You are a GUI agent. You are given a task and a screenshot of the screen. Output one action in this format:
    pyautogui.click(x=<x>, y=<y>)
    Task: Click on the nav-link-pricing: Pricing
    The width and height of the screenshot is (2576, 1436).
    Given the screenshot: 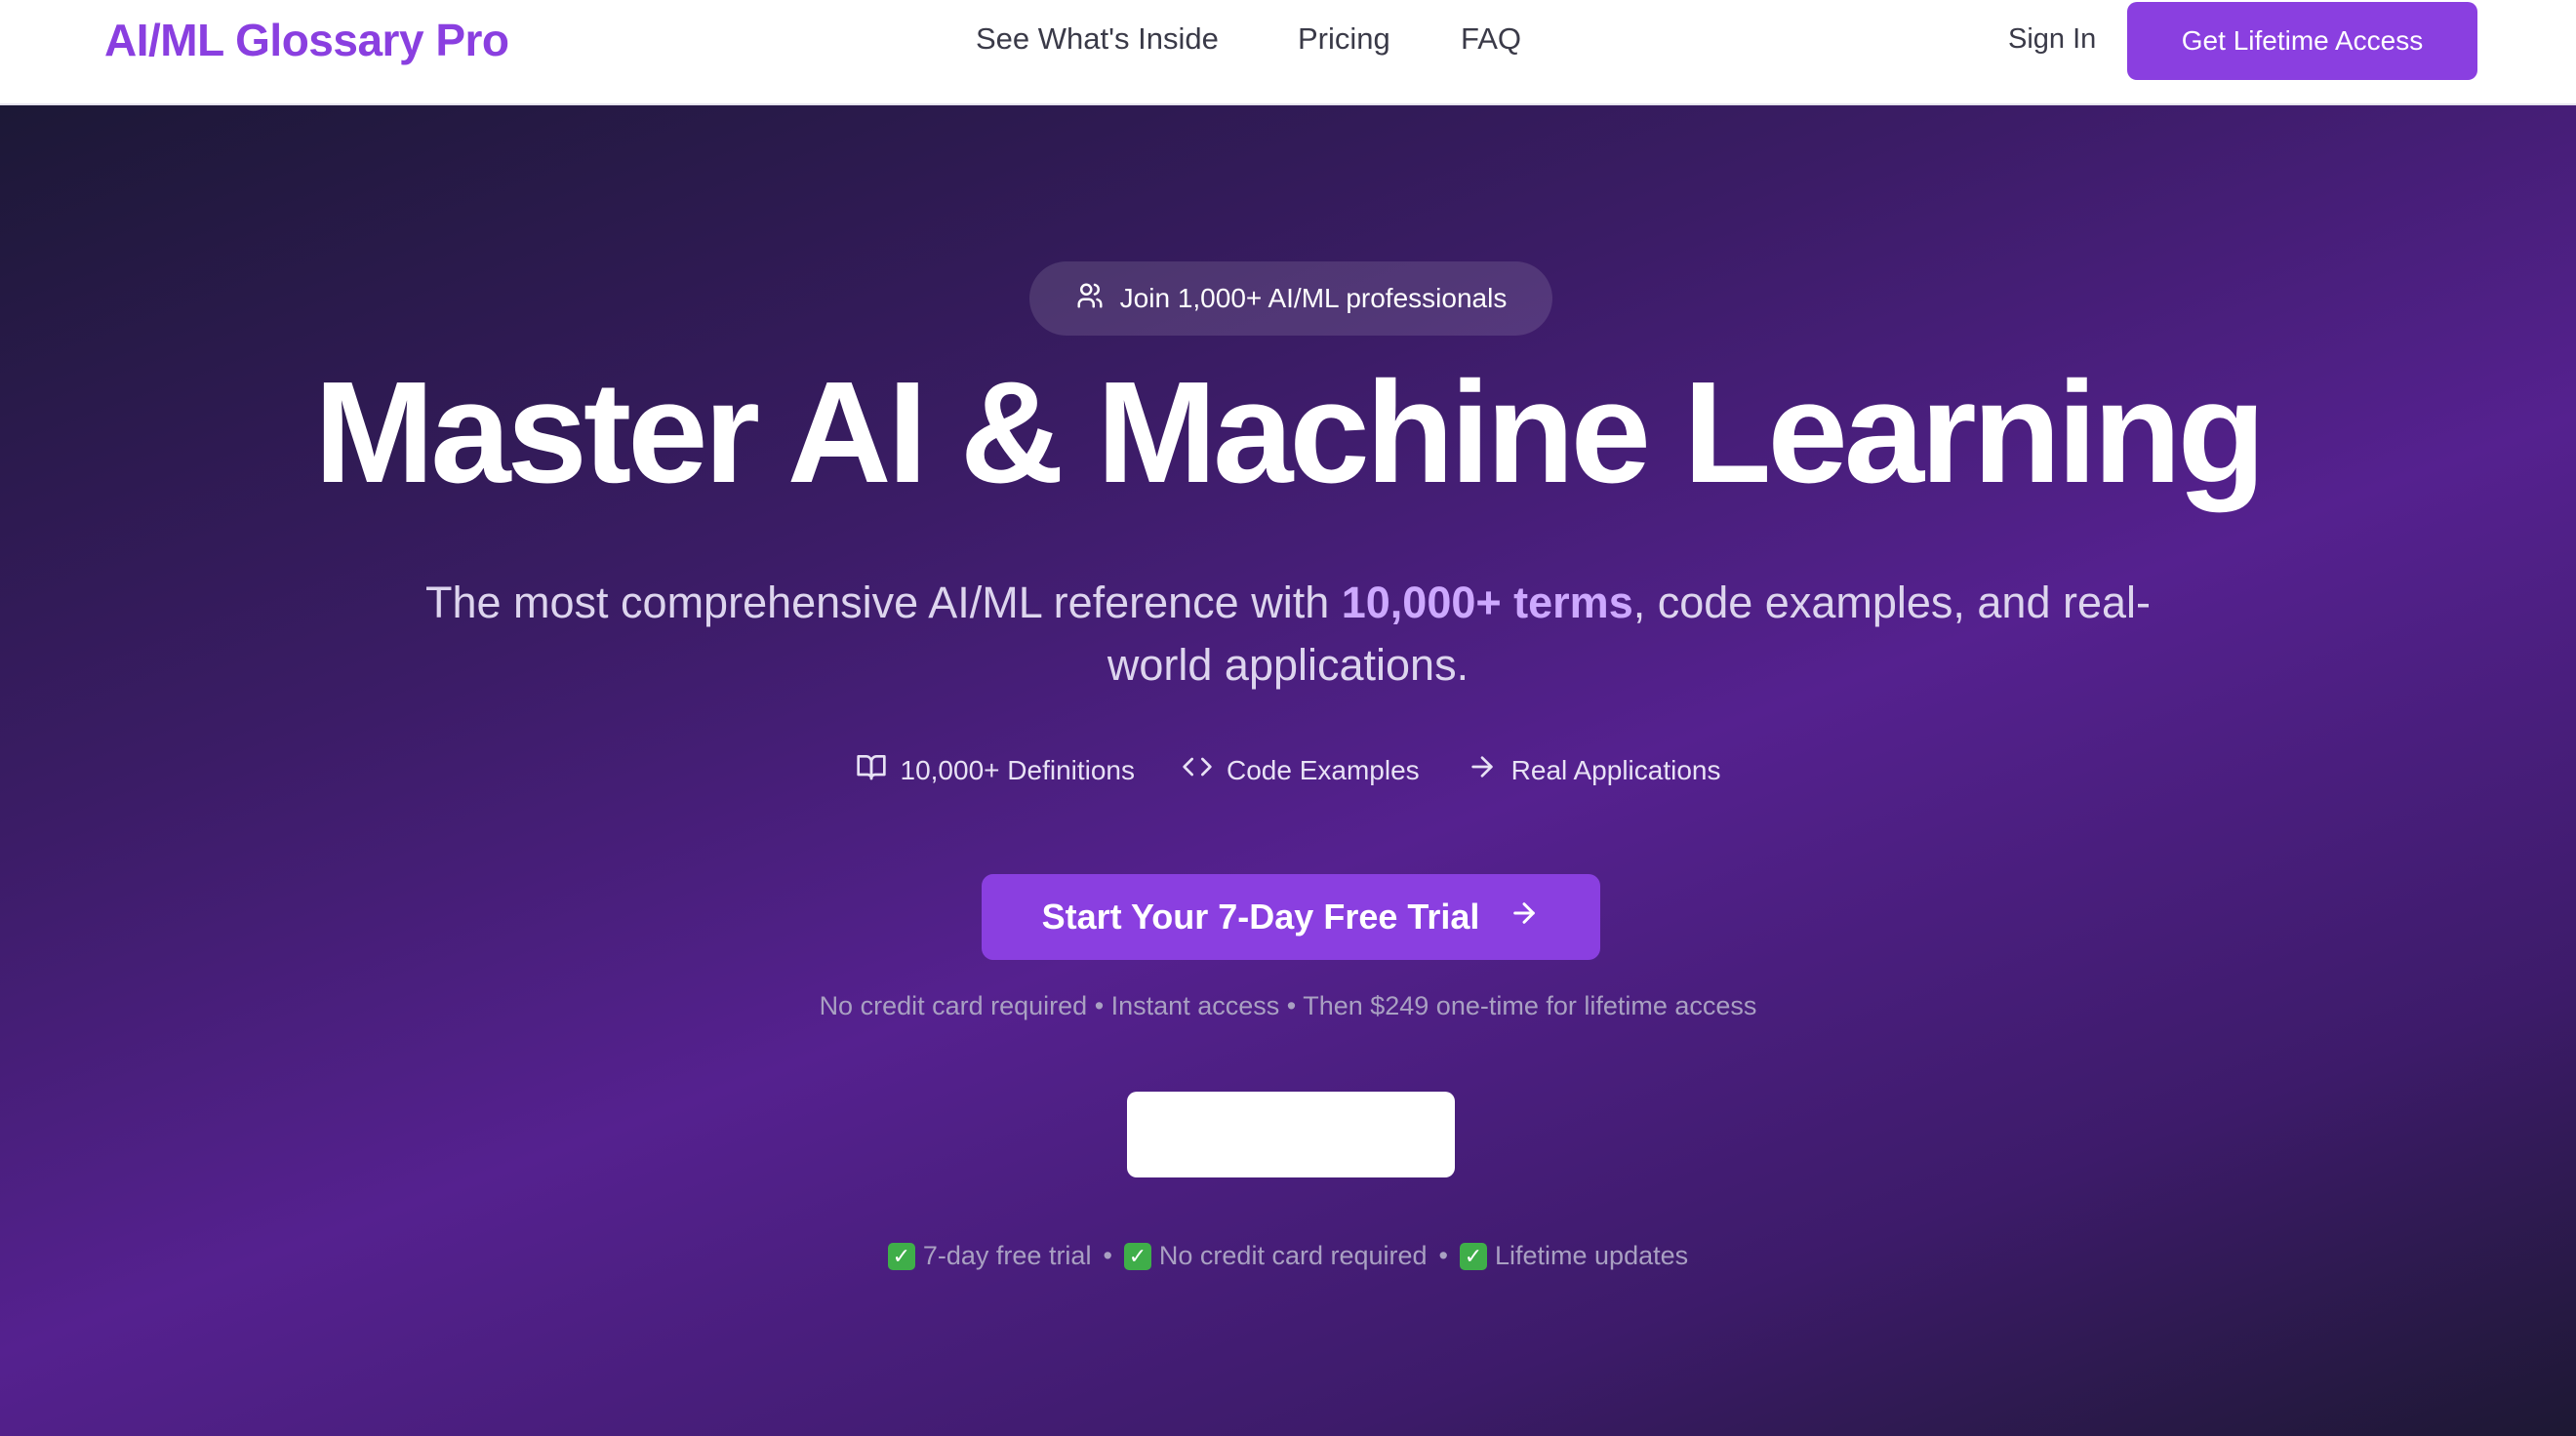 What is the action you would take?
    pyautogui.click(x=1344, y=39)
    